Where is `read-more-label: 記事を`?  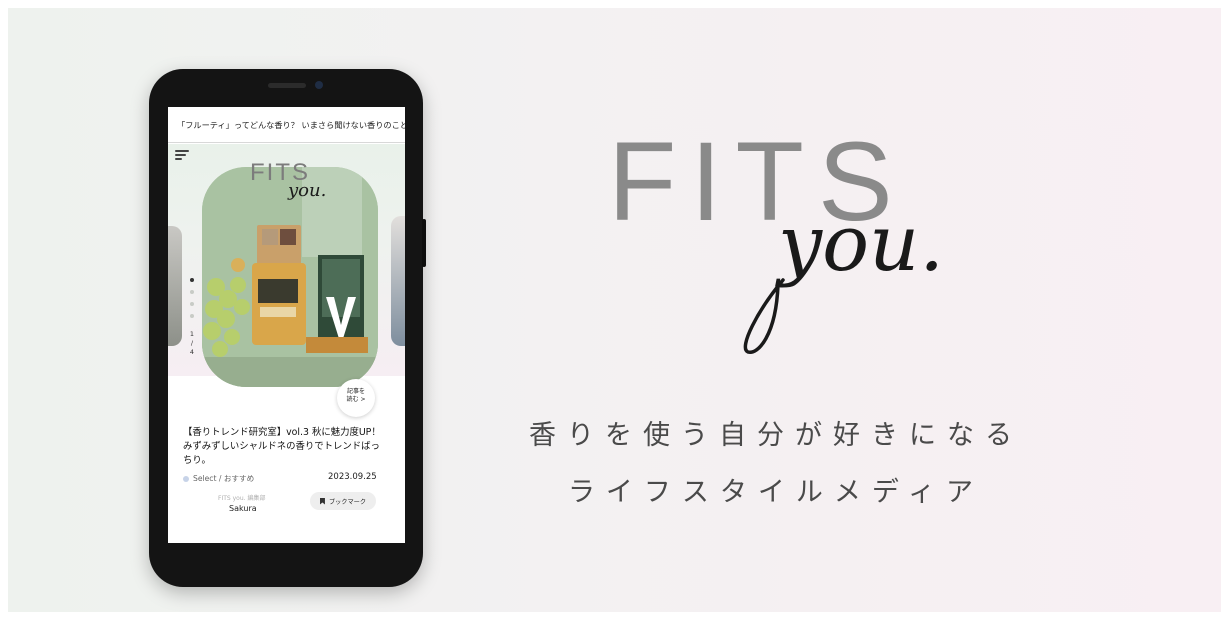
read-more-label: 記事を is located at coordinates (355, 391).